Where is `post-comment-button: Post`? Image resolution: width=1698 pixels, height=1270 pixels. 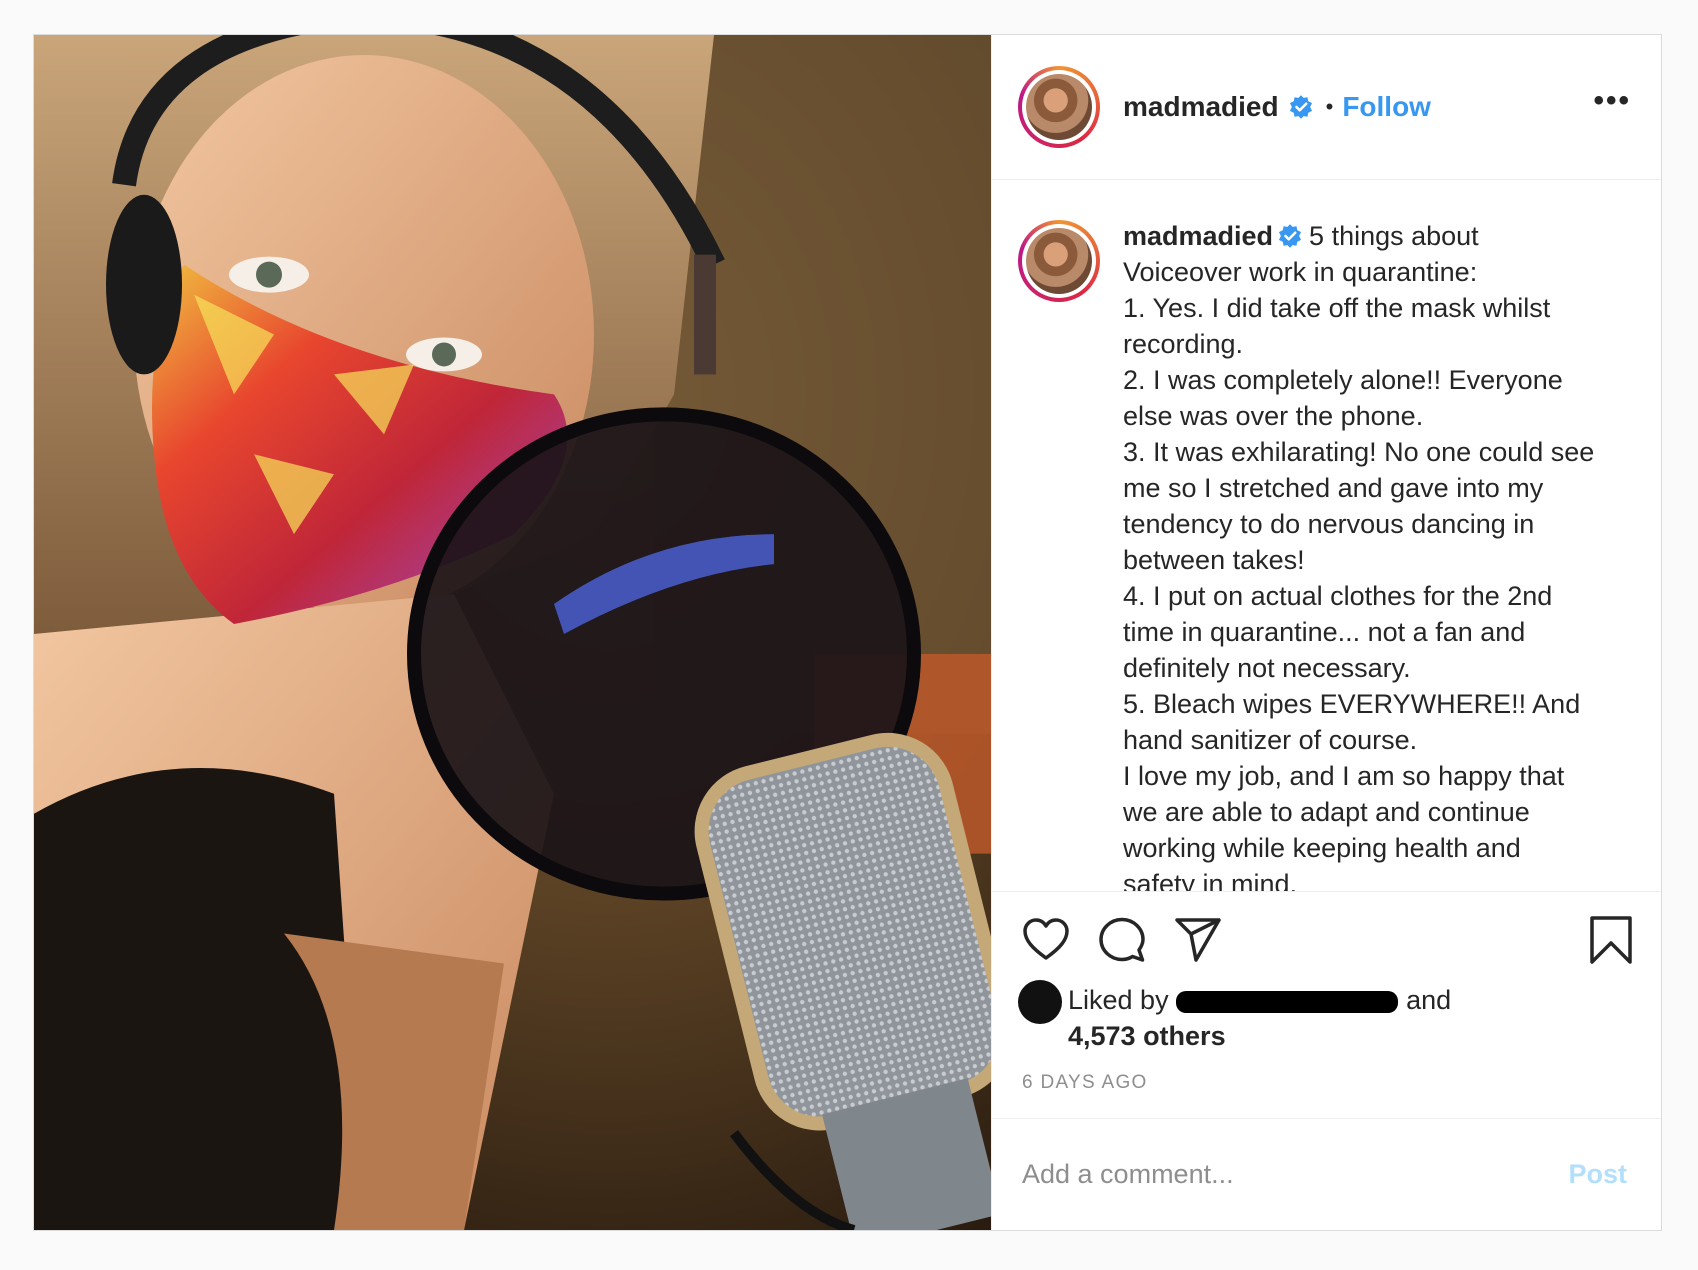
post-comment-button: Post is located at coordinates (1597, 1174).